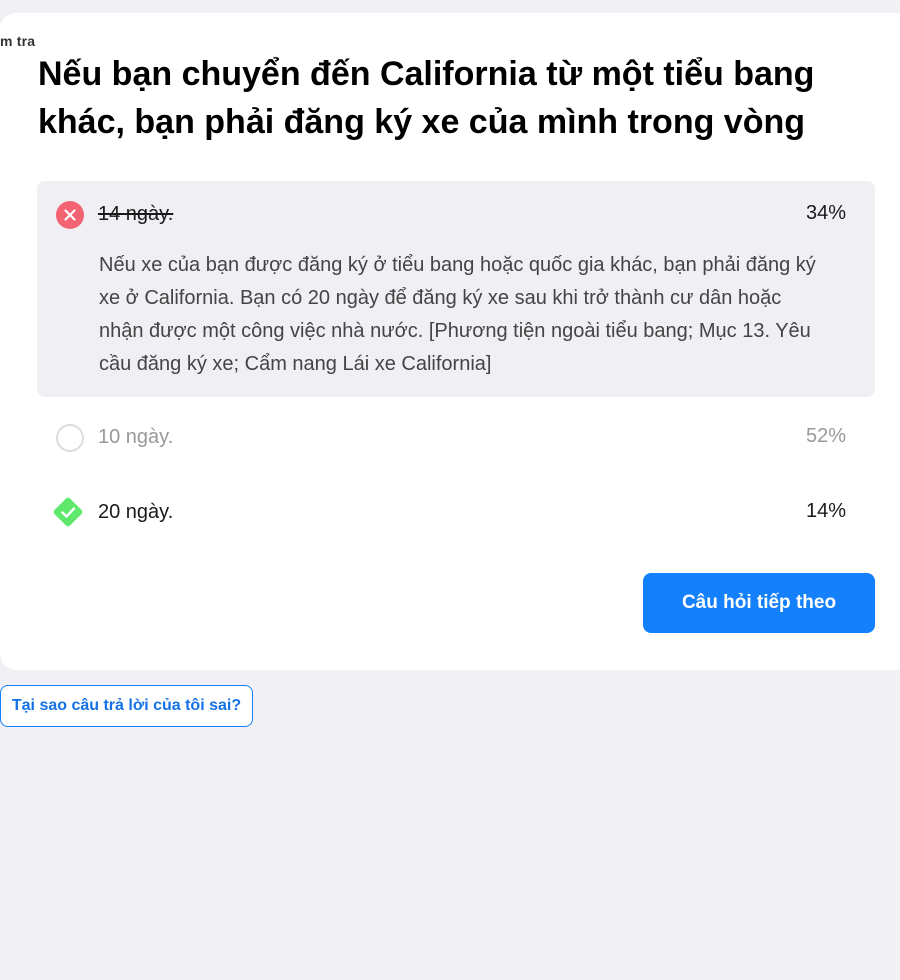 The height and width of the screenshot is (980, 900). I want to click on check-diamond-icon, so click(68, 514).